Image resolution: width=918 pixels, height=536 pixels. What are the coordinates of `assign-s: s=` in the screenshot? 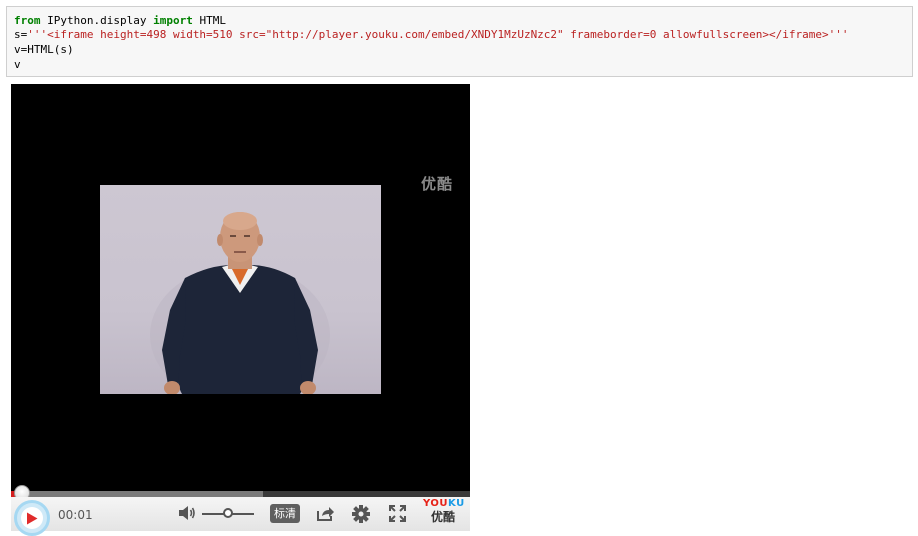 It's located at (21, 34).